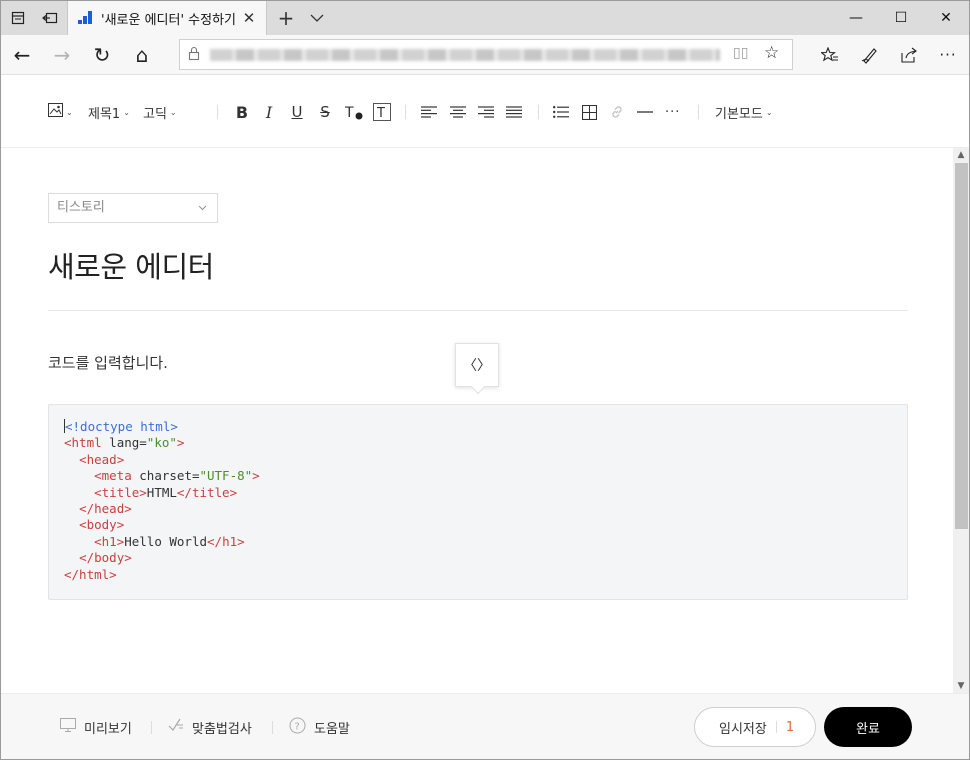 The image size is (970, 760). What do you see at coordinates (830, 55) in the screenshot?
I see `favorites-list-icon` at bounding box center [830, 55].